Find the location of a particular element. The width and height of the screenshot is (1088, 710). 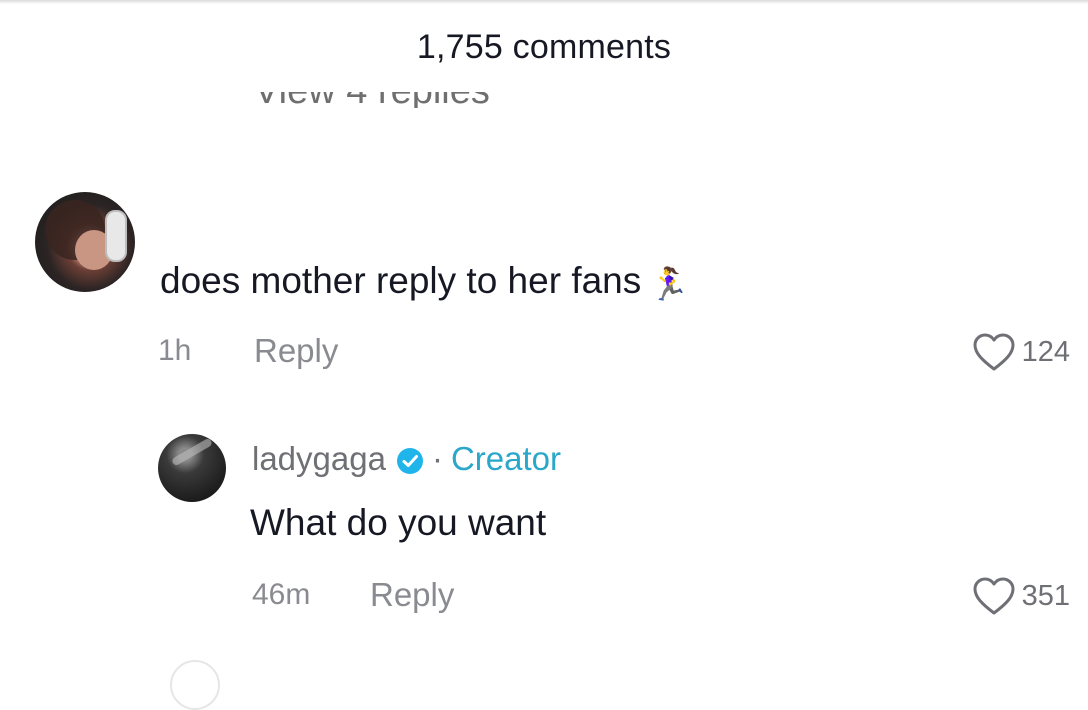

comment-body: does mother reply to her fans is located at coordinates (401, 280).